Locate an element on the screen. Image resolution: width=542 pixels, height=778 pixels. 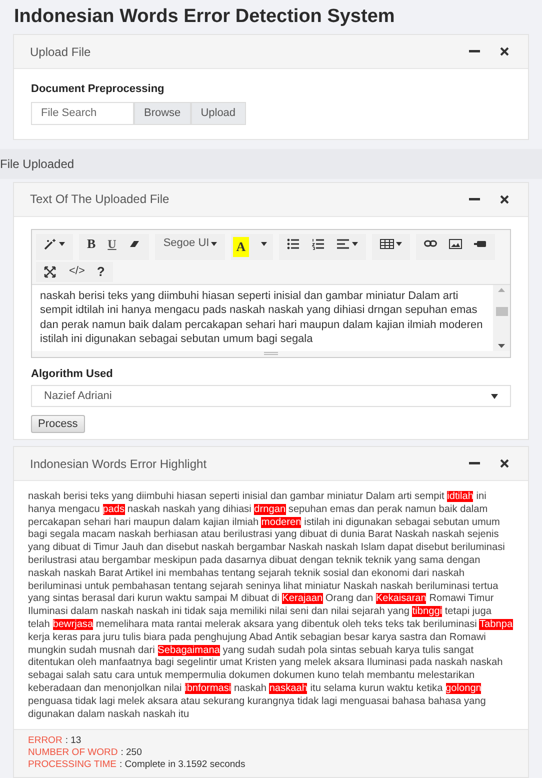
stat-value: : 250 is located at coordinates (131, 753).